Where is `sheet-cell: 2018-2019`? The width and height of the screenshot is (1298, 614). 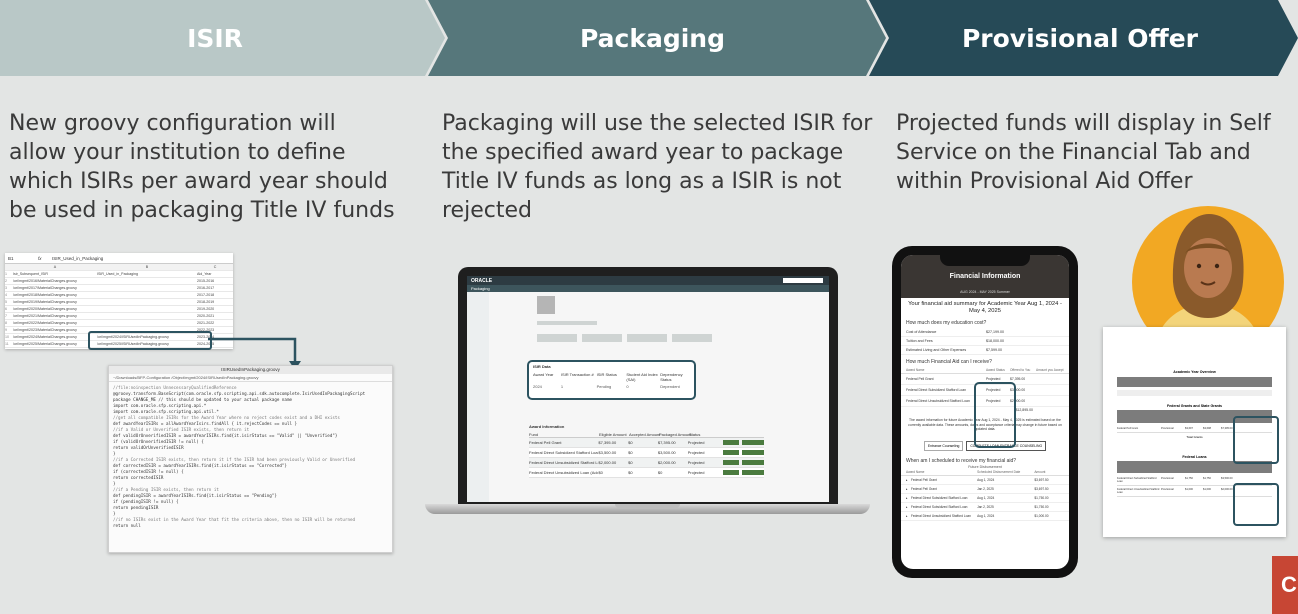
sheet-cell: 2018-2019 is located at coordinates (215, 302).